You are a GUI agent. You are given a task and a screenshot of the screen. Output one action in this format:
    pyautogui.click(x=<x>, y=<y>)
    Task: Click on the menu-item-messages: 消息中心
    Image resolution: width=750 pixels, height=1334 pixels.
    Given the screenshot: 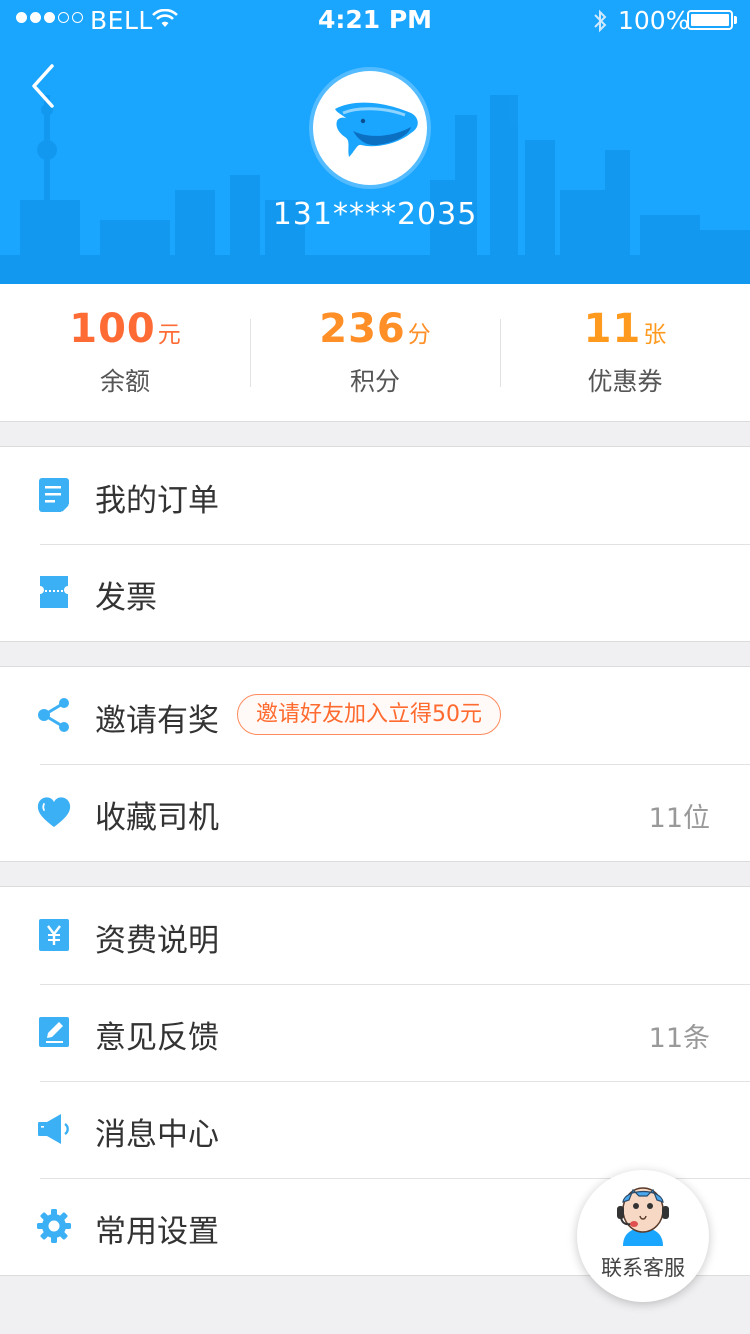 What is the action you would take?
    pyautogui.click(x=375, y=1129)
    